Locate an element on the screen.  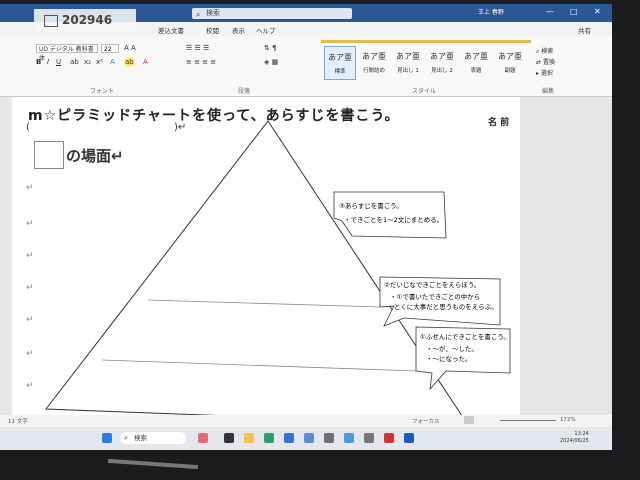
style-no-spacing: あア亜 行間詰め is located at coordinates (374, 63).